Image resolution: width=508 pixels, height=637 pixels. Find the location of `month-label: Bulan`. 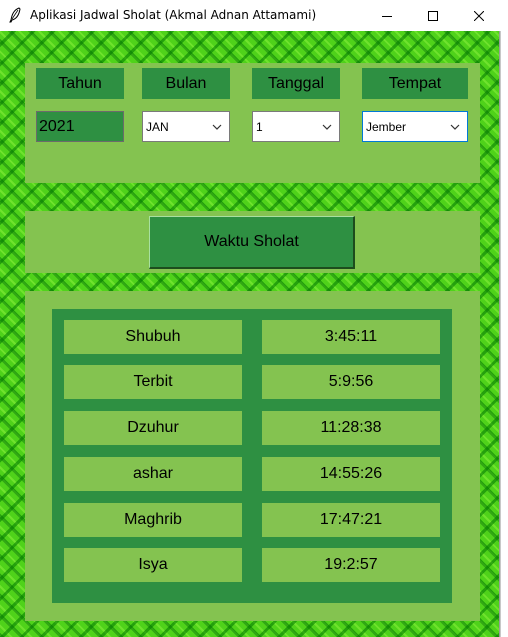

month-label: Bulan is located at coordinates (186, 83).